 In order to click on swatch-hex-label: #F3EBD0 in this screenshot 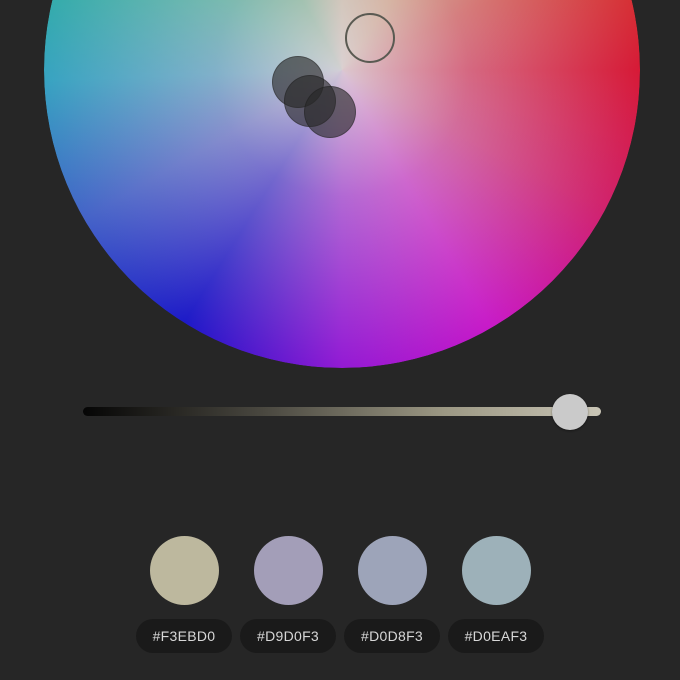, I will do `click(184, 636)`.